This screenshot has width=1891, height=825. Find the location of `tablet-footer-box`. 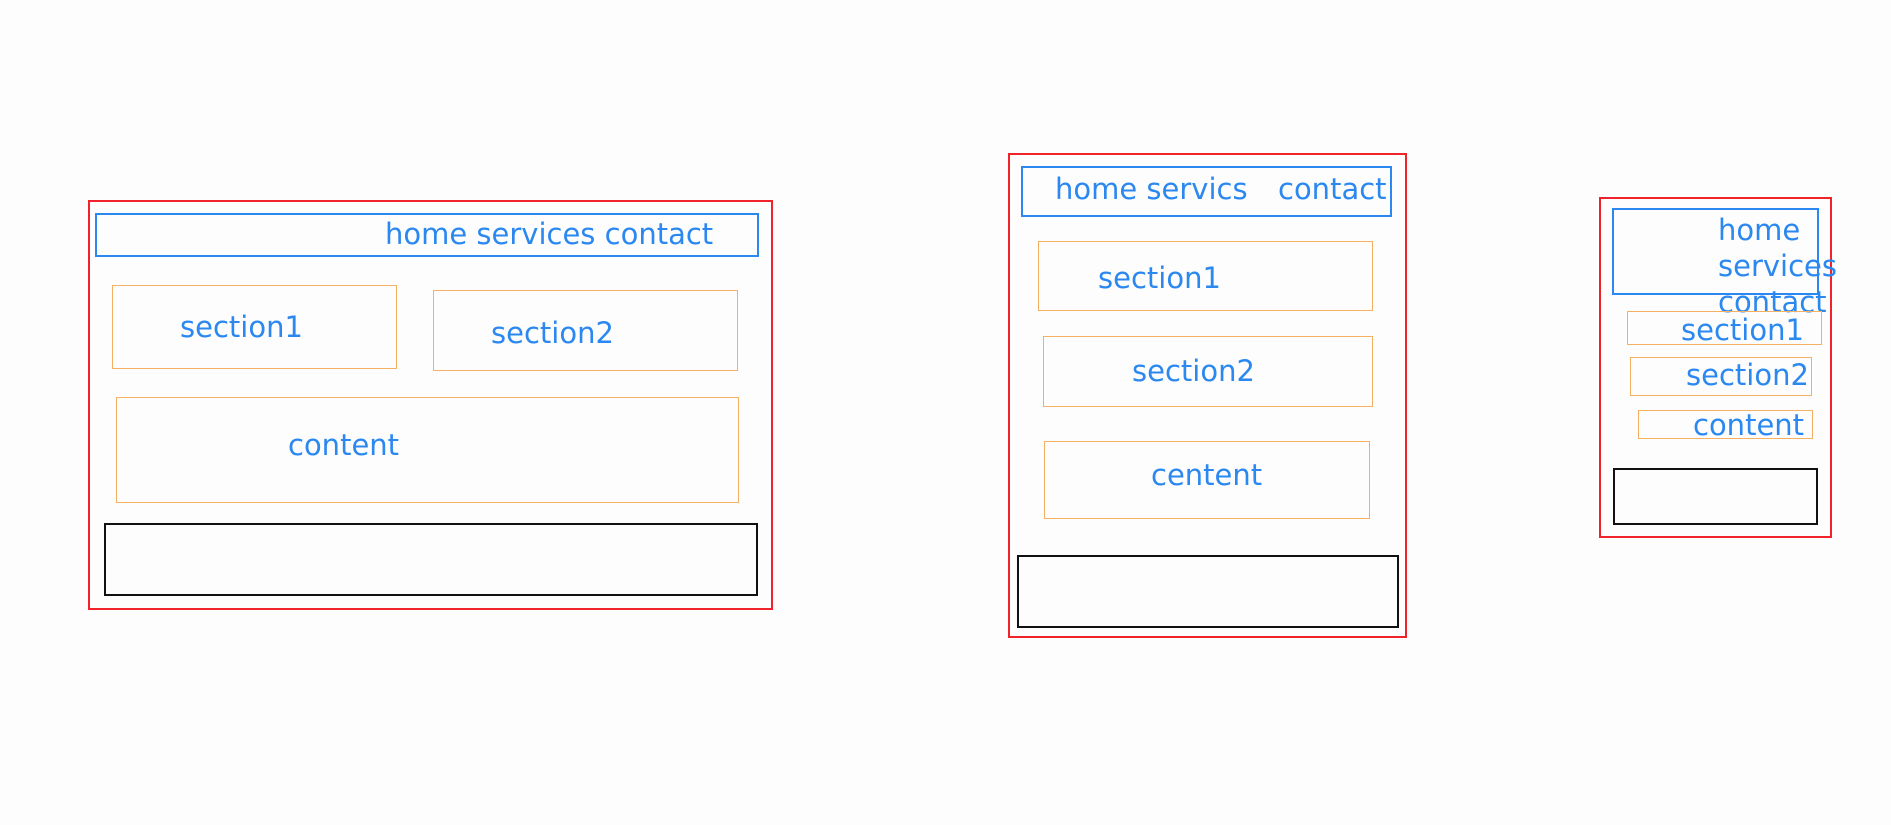

tablet-footer-box is located at coordinates (1208, 591).